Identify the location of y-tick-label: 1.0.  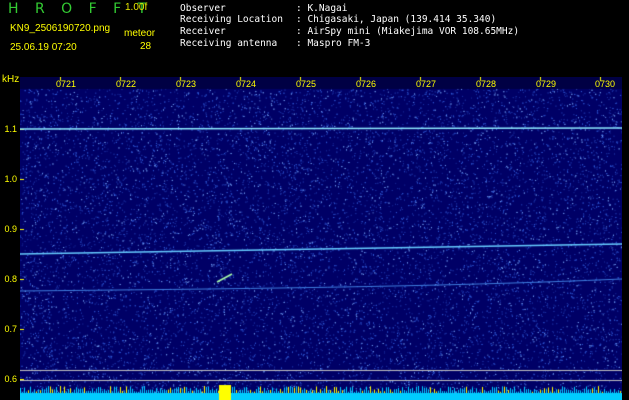
(10, 179).